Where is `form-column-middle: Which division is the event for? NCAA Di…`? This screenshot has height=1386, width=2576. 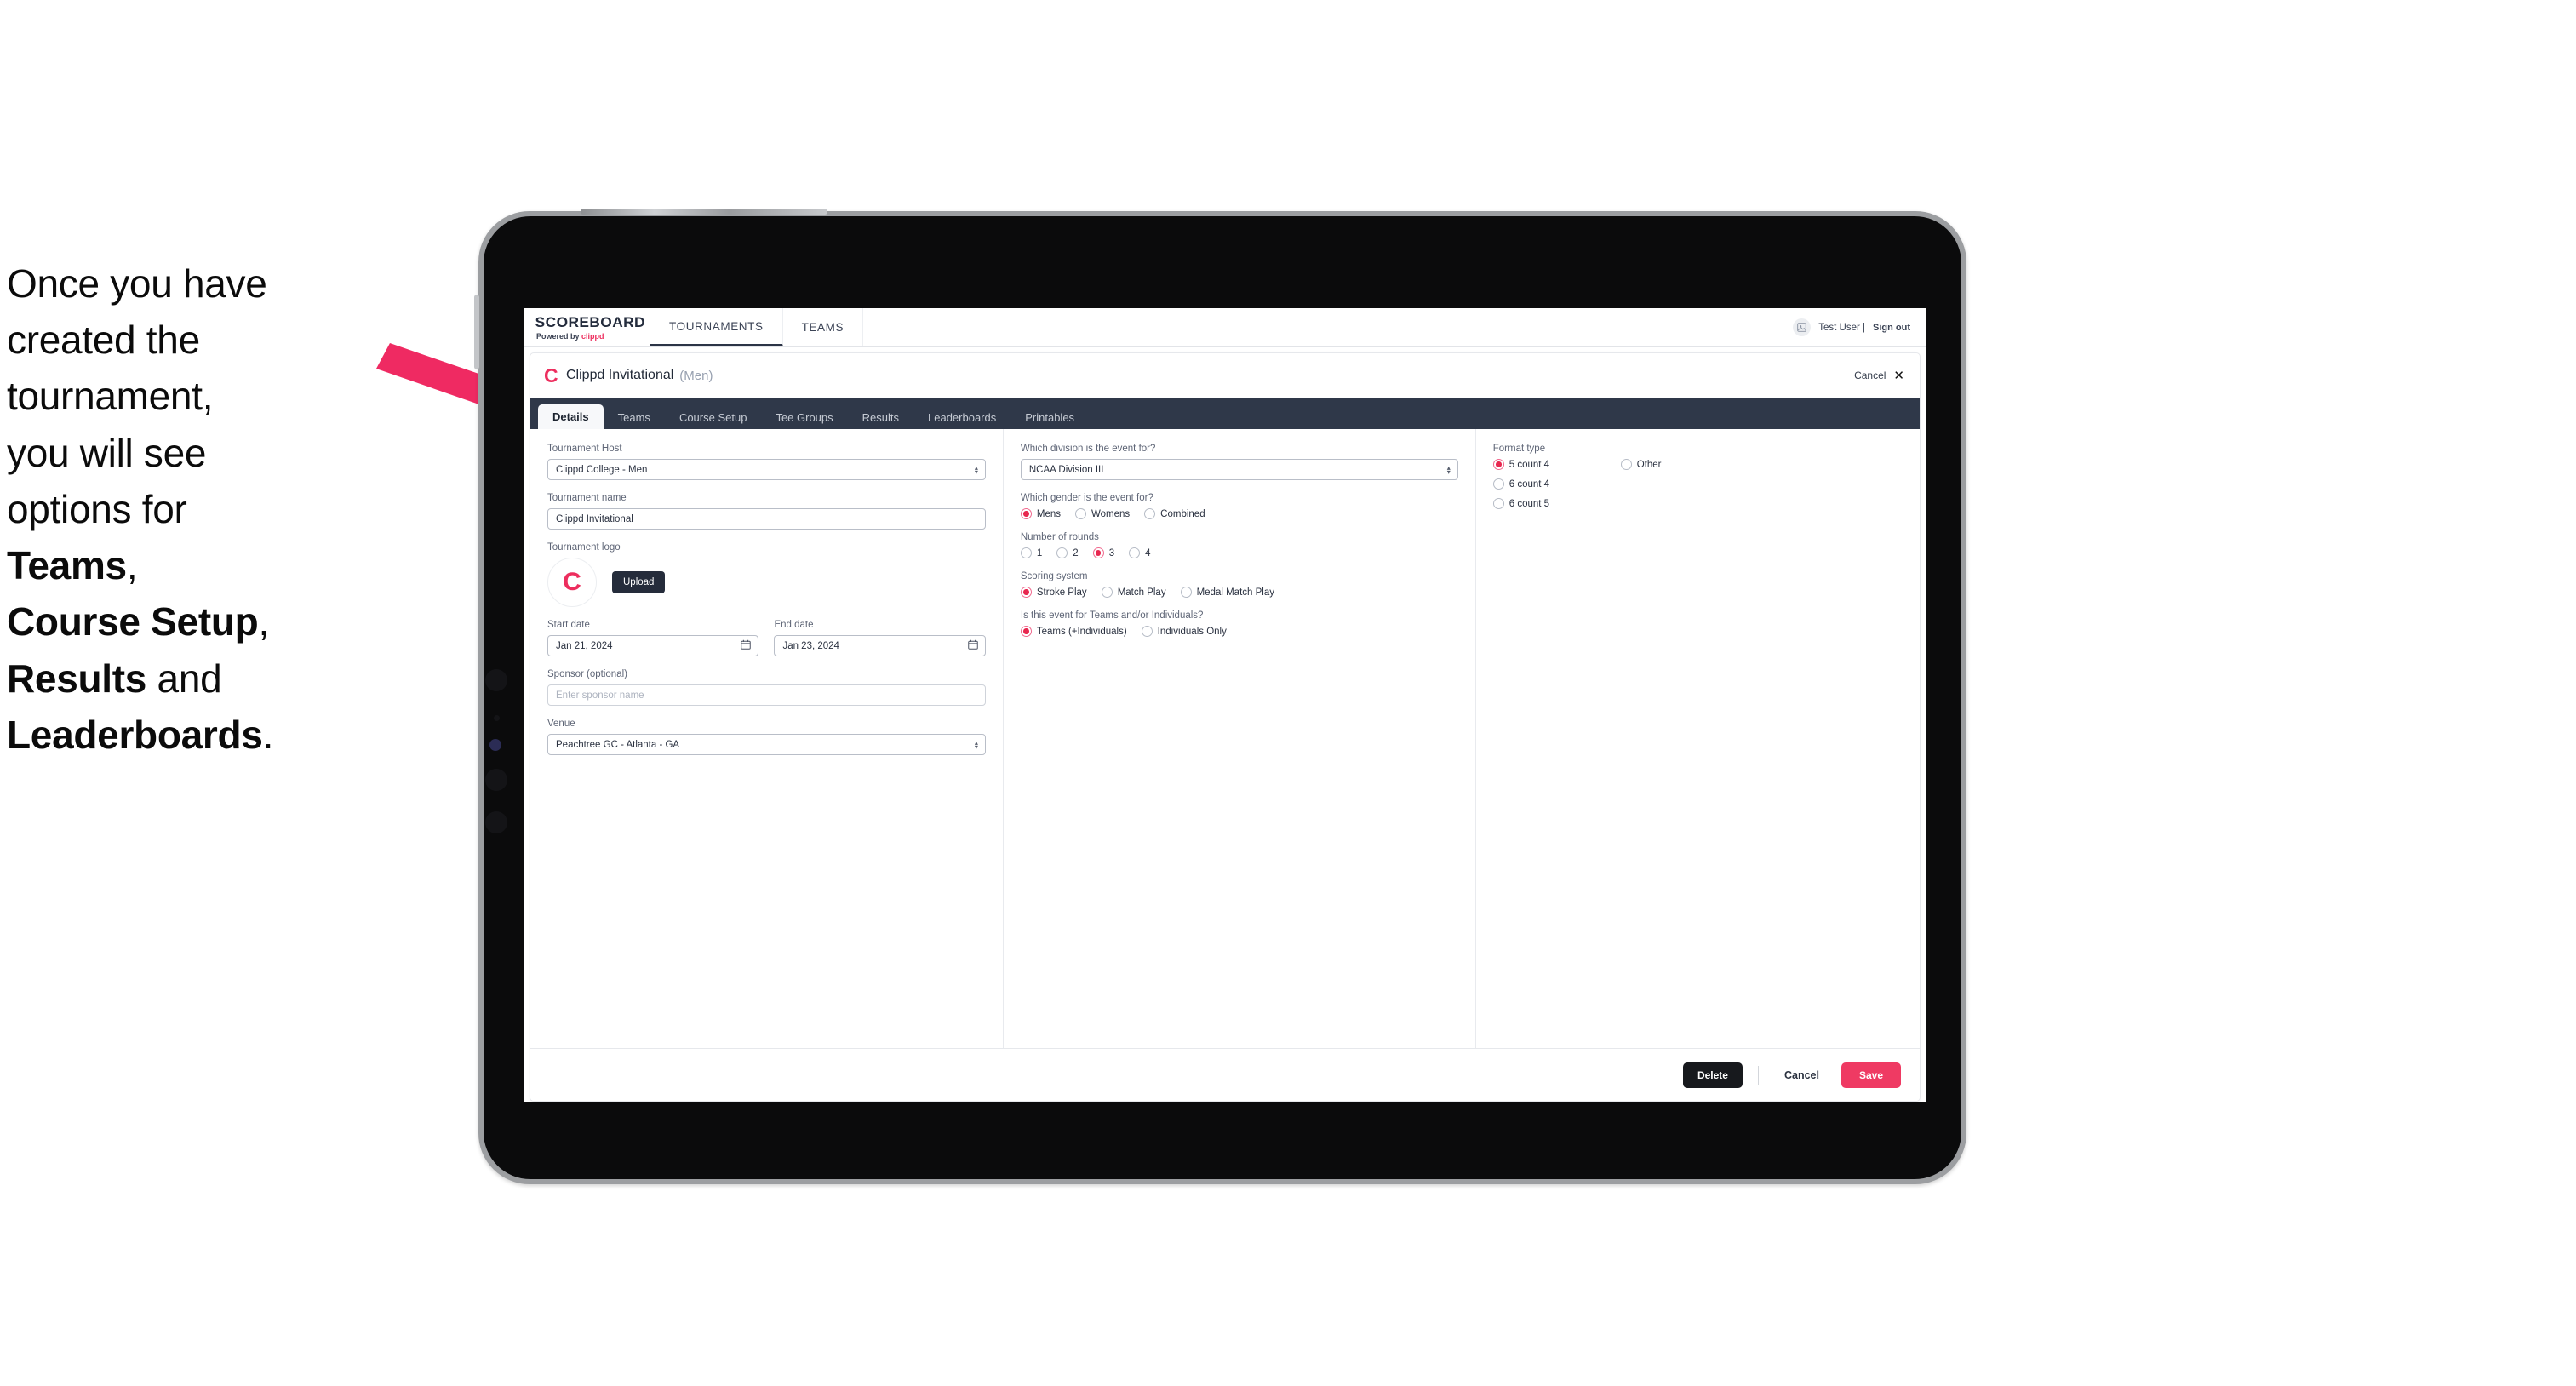 form-column-middle: Which division is the event for? NCAA Di… is located at coordinates (1238, 738).